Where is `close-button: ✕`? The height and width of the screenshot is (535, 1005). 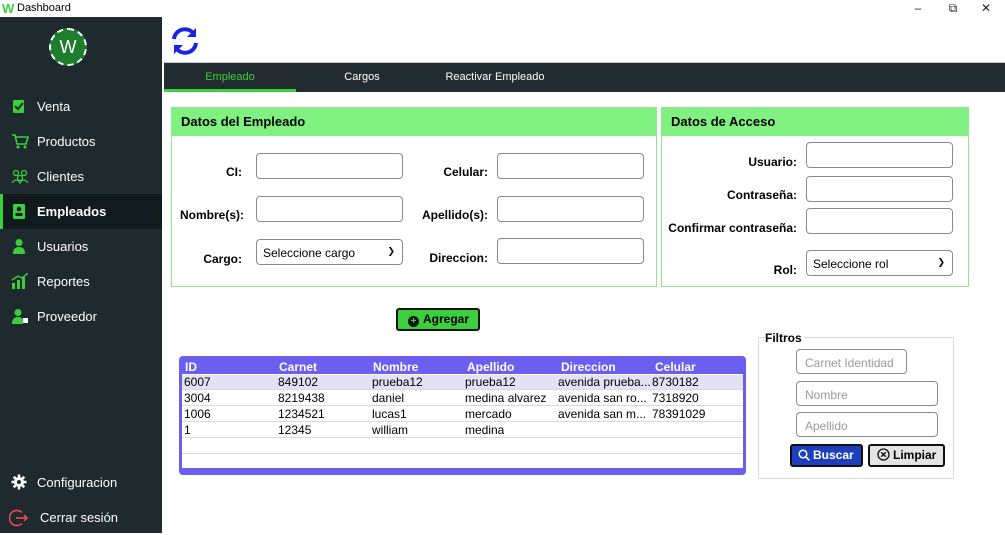
close-button: ✕ is located at coordinates (986, 8).